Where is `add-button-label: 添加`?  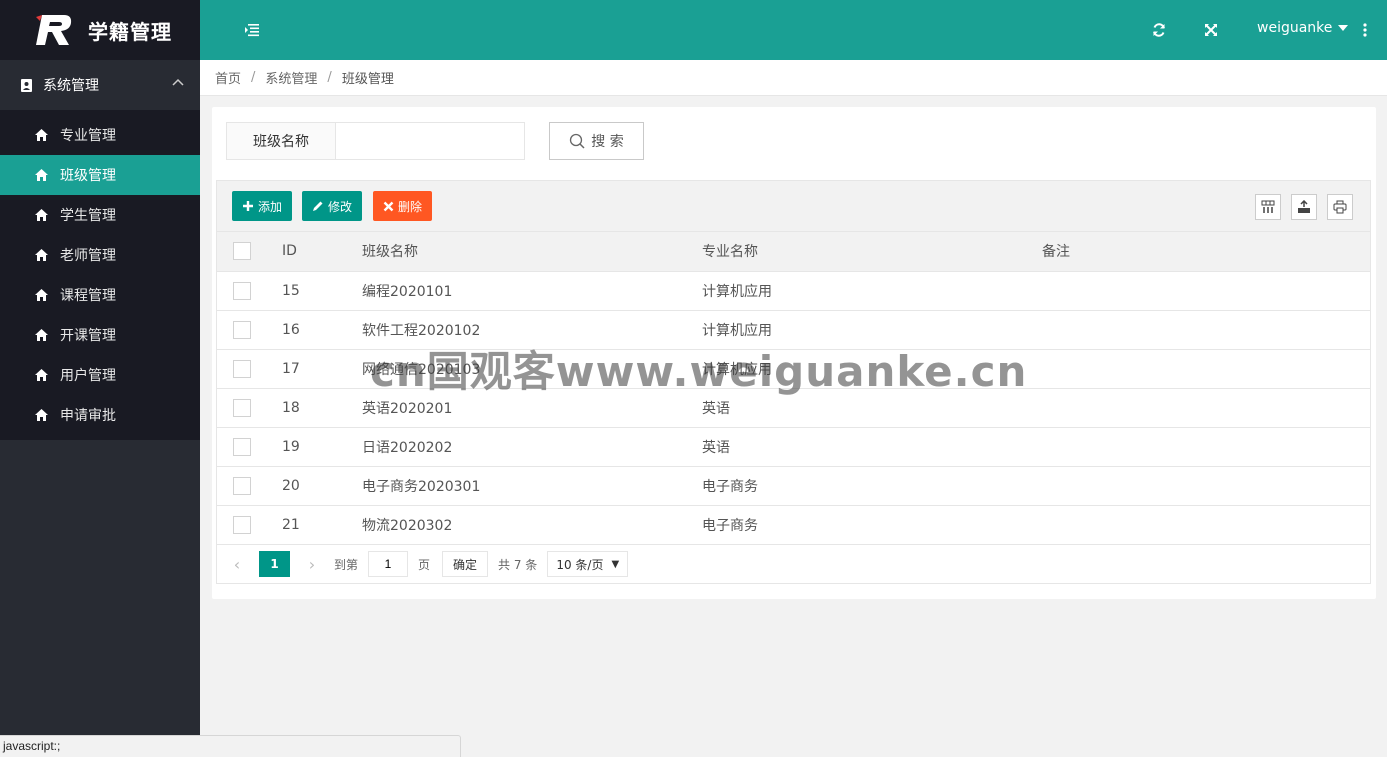
add-button-label: 添加 is located at coordinates (270, 206).